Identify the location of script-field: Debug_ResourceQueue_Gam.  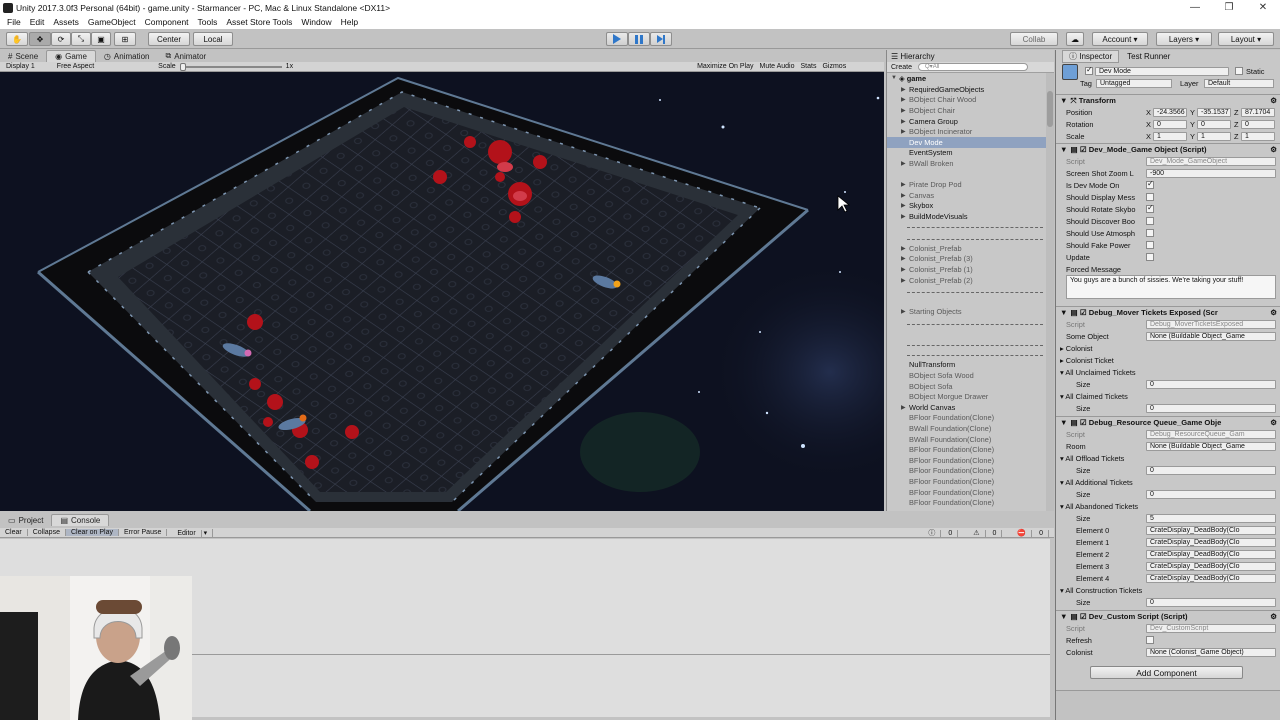
(1211, 434).